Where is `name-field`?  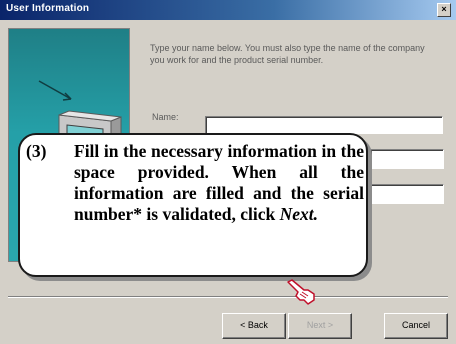
name-field is located at coordinates (324, 125).